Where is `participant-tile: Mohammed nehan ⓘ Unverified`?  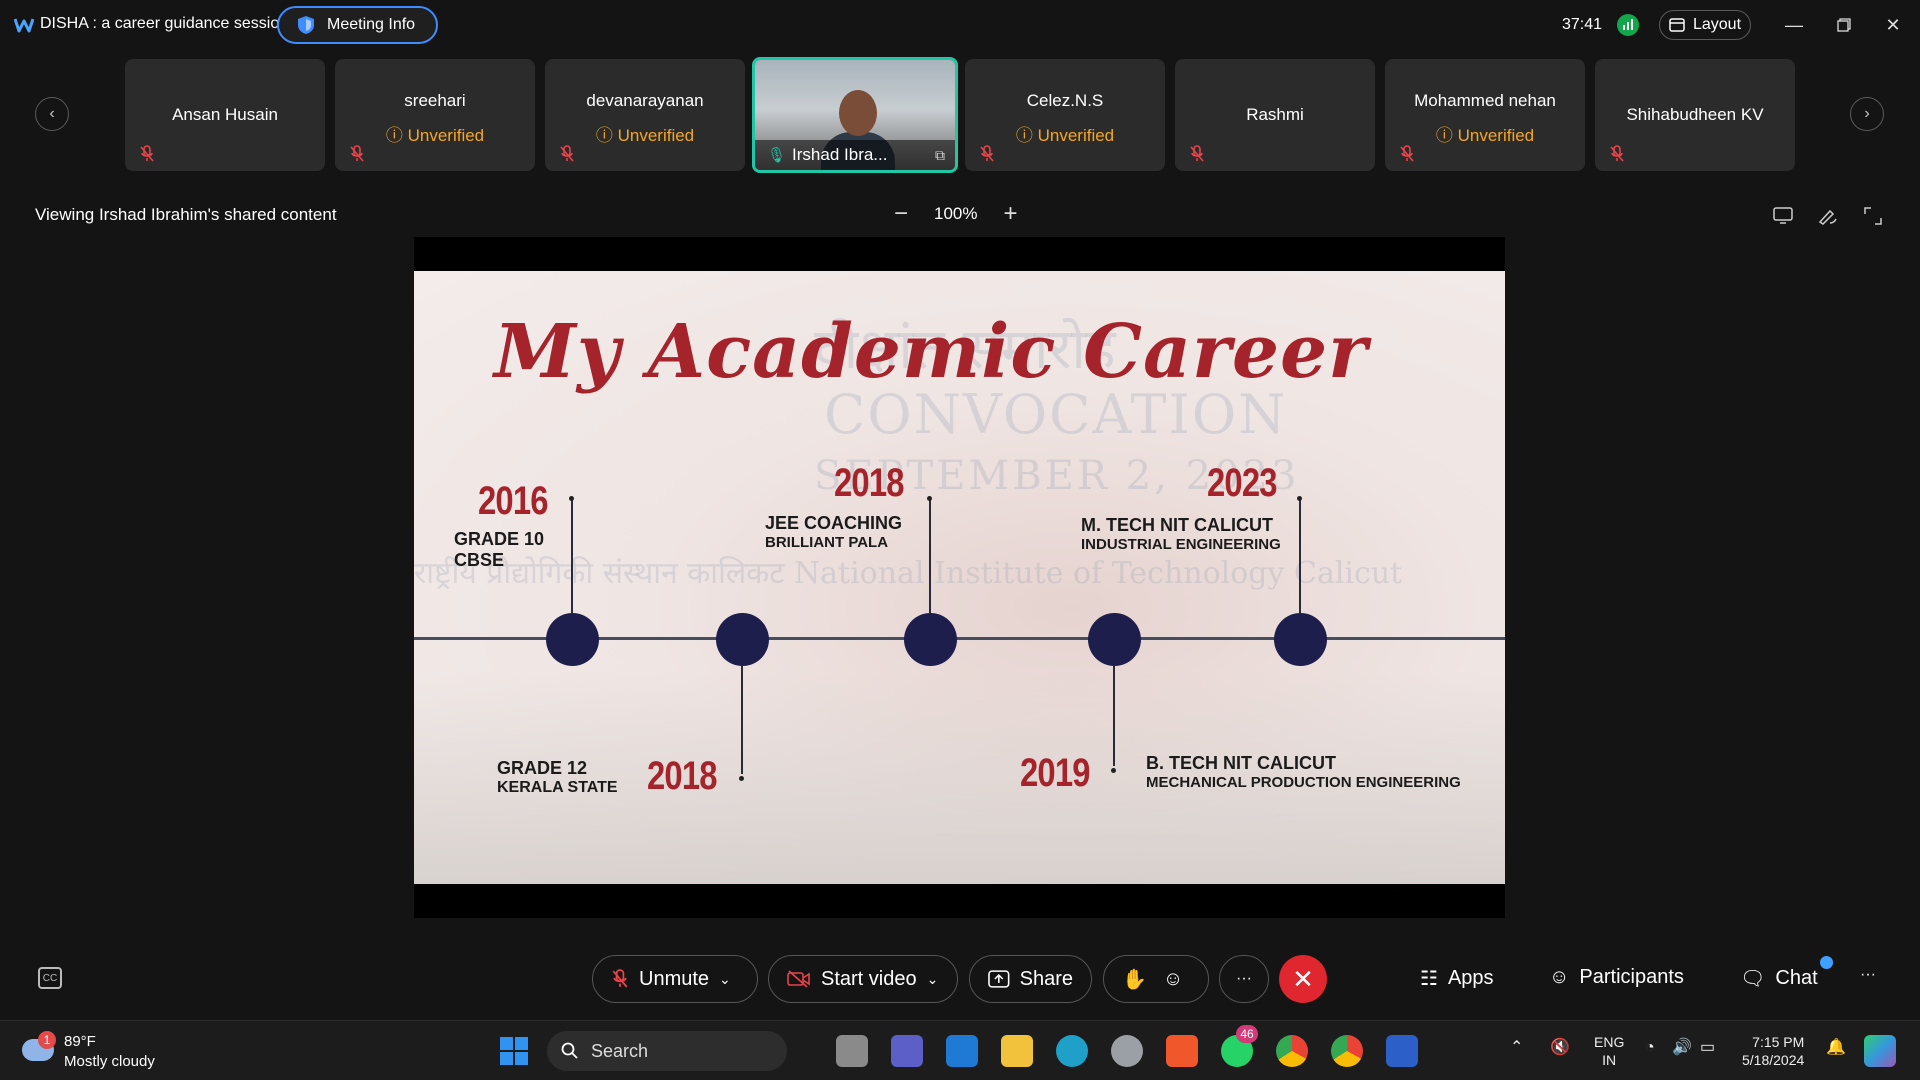
participant-tile: Mohammed nehan ⓘ Unverified is located at coordinates (1485, 115).